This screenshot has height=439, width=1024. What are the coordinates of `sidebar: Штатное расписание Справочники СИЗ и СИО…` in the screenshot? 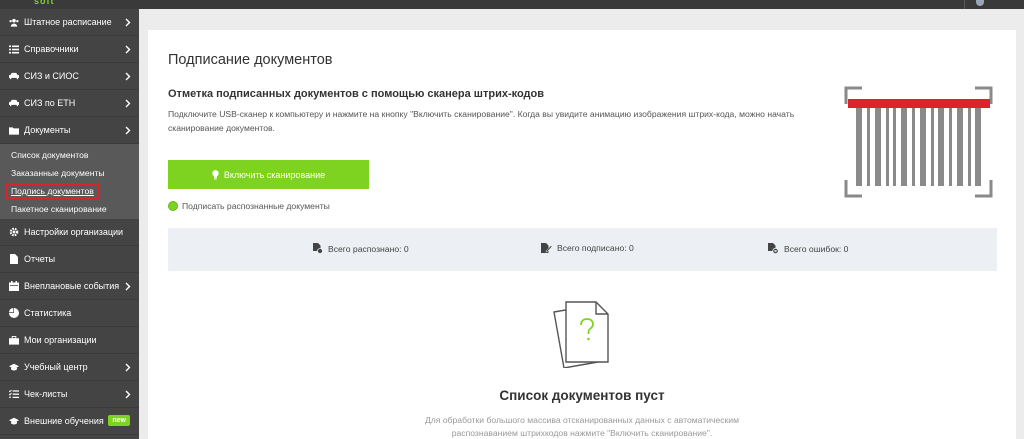 It's located at (69, 224).